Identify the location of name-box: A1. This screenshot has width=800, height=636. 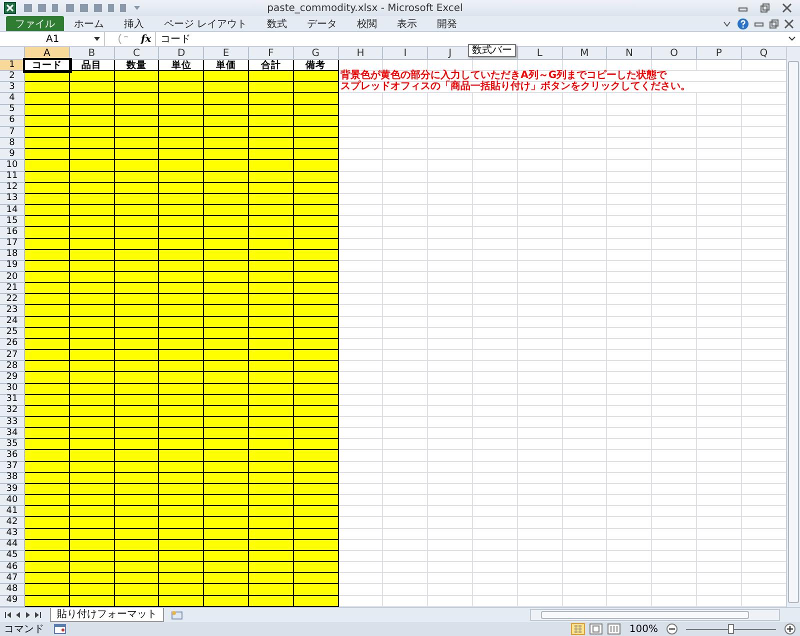
(52, 39).